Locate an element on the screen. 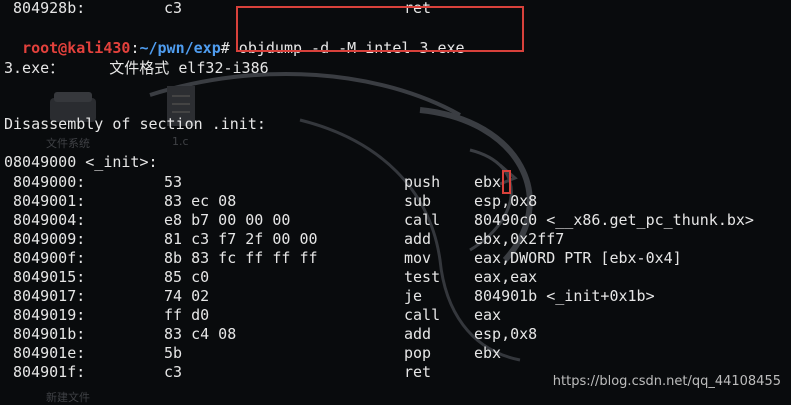 The width and height of the screenshot is (791, 405). row-bytes: 8b 83 fc ff ff ff is located at coordinates (241, 258).